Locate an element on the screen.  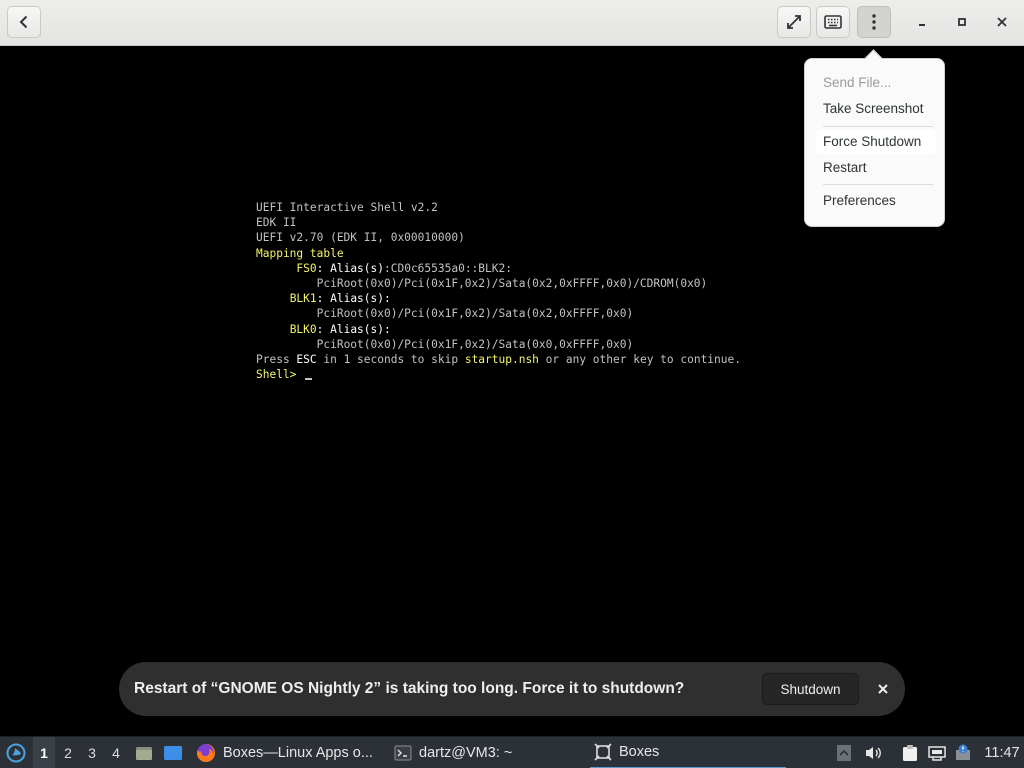
maximize-icon is located at coordinates (962, 22).